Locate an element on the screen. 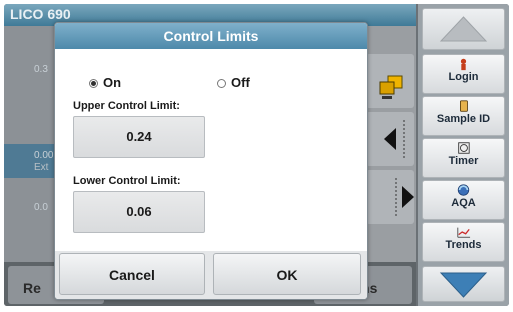 This screenshot has width=513, height=312. sidebar-item-trends: Trends is located at coordinates (463, 242).